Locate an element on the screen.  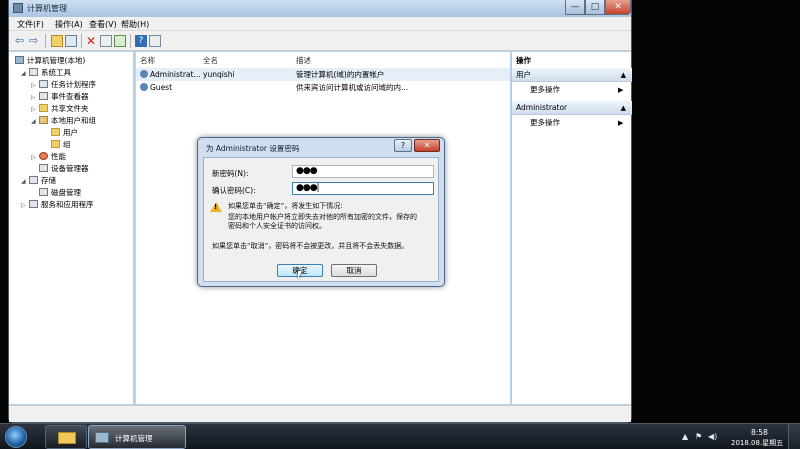
shared-folder-icon is located at coordinates (43, 108).